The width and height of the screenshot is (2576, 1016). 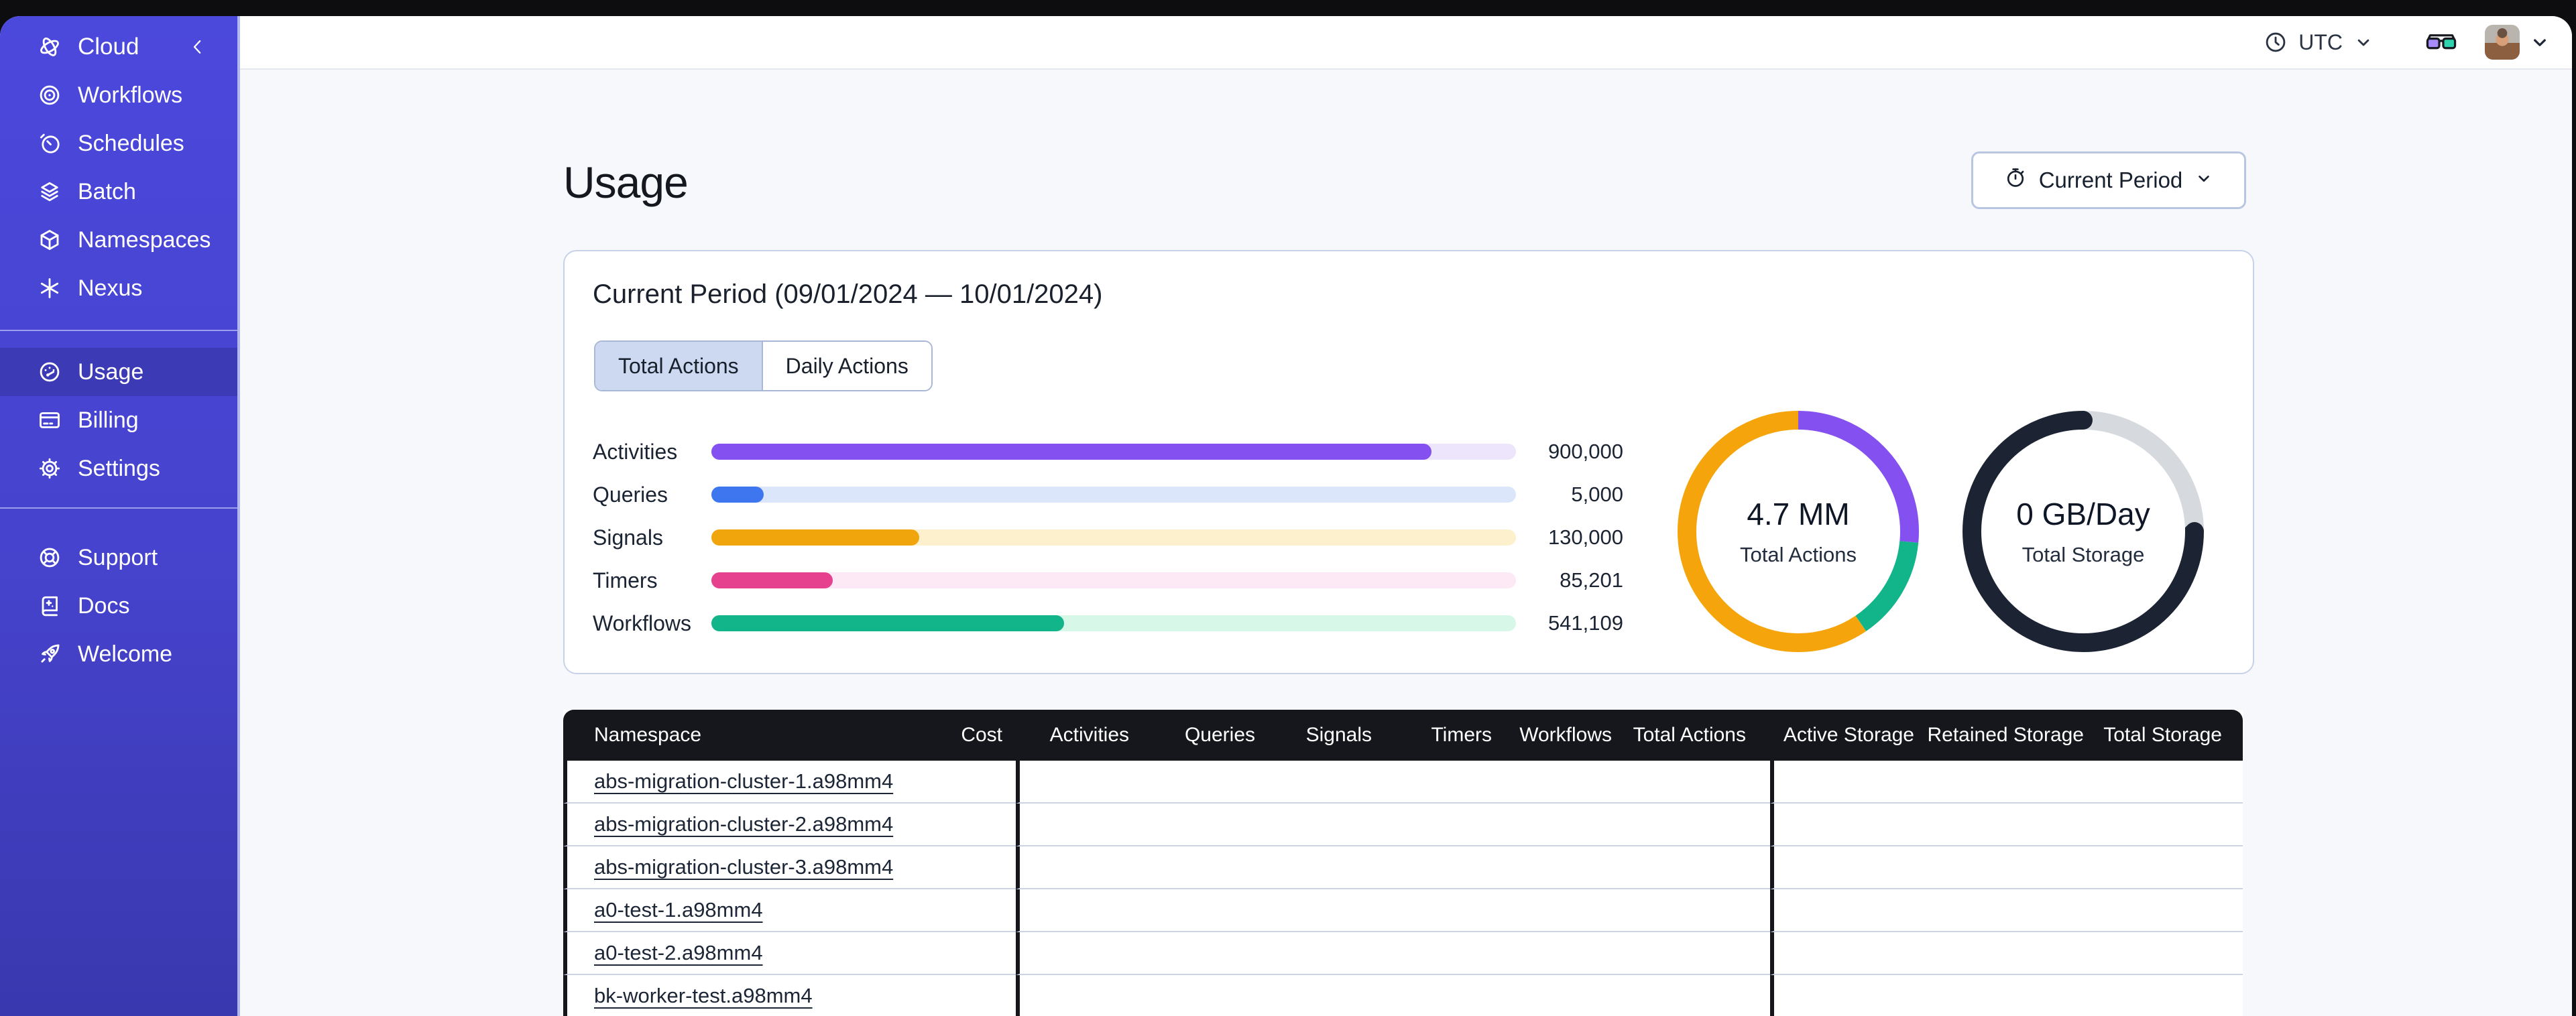 What do you see at coordinates (1552, 953) in the screenshot?
I see `cell-workflows` at bounding box center [1552, 953].